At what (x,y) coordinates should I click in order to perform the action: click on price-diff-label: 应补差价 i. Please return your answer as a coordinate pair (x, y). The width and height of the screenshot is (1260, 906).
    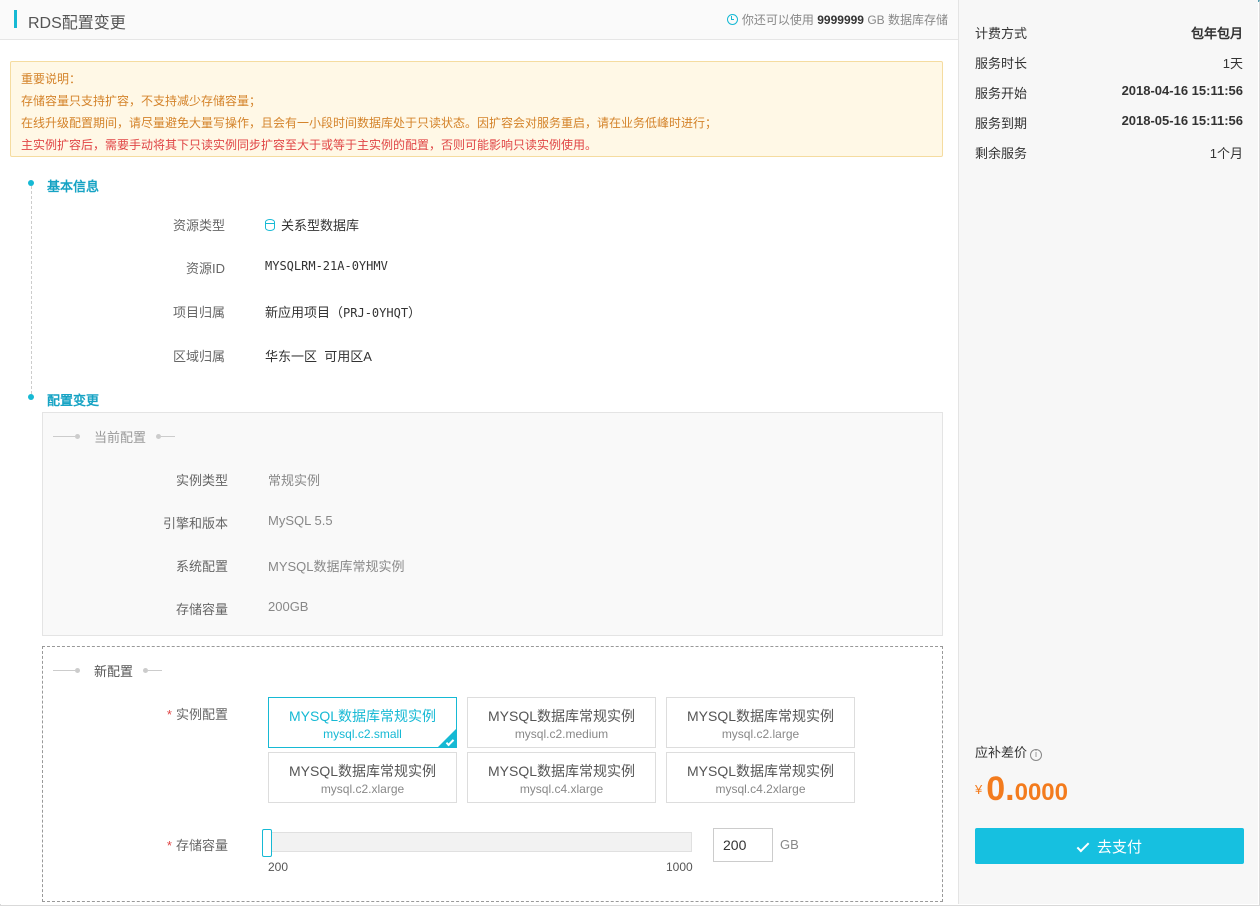
    Looking at the image, I should click on (1009, 751).